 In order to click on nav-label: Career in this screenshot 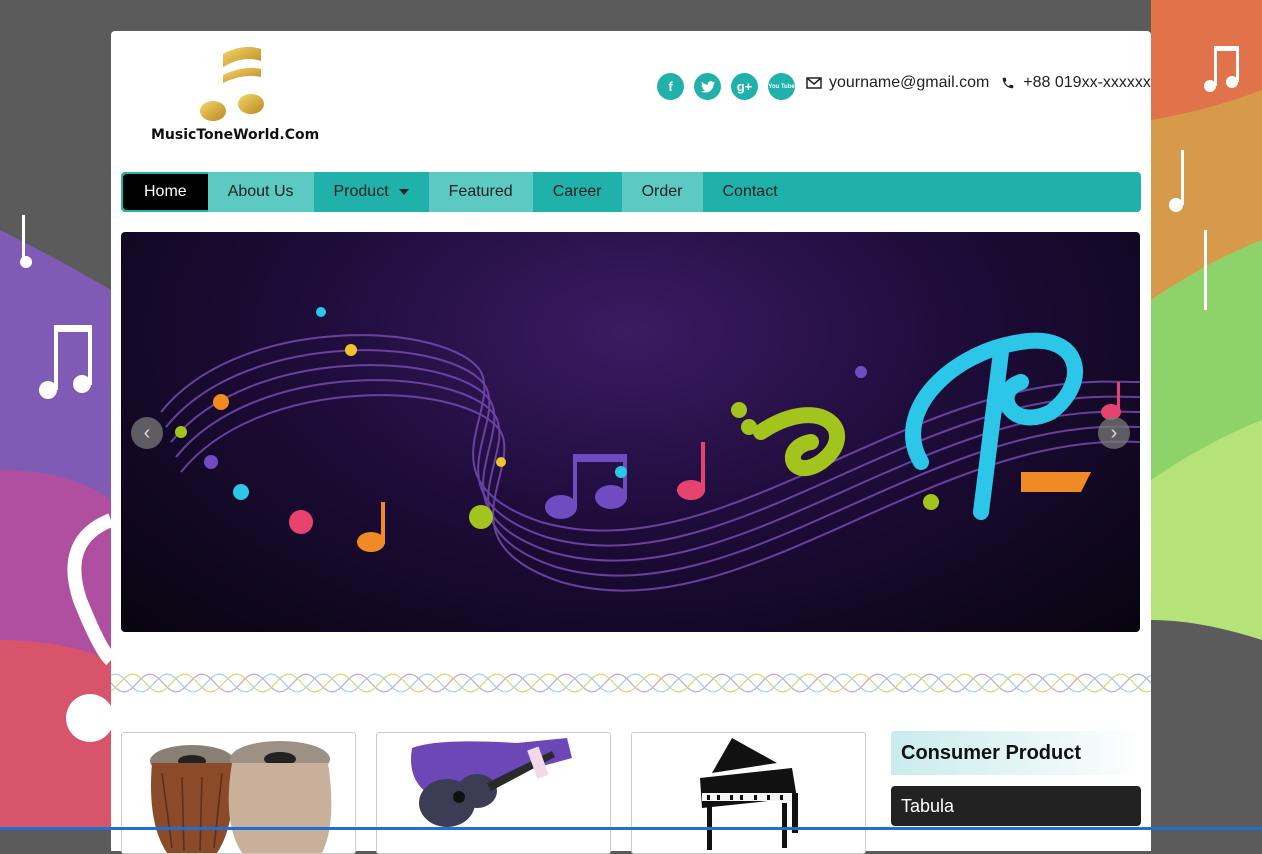, I will do `click(577, 191)`.